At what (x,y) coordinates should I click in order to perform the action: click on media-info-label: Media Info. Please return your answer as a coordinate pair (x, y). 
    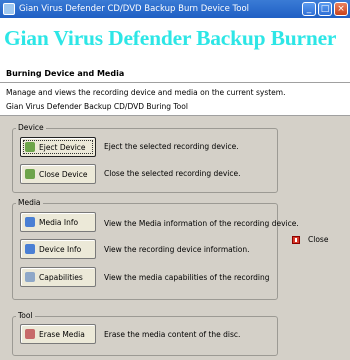
    Looking at the image, I should click on (59, 222).